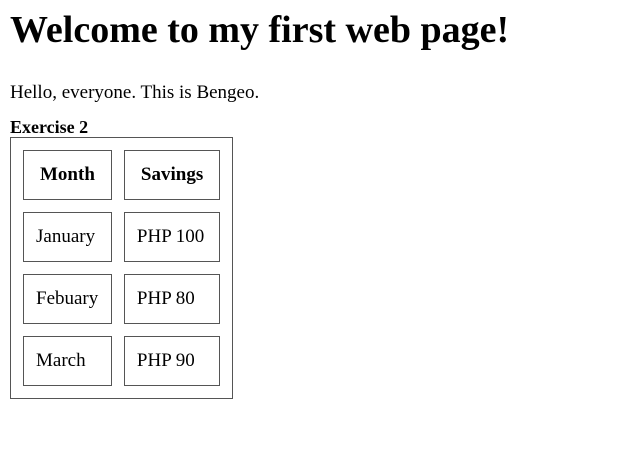  I want to click on savings-cell: PHP 90, so click(172, 361).